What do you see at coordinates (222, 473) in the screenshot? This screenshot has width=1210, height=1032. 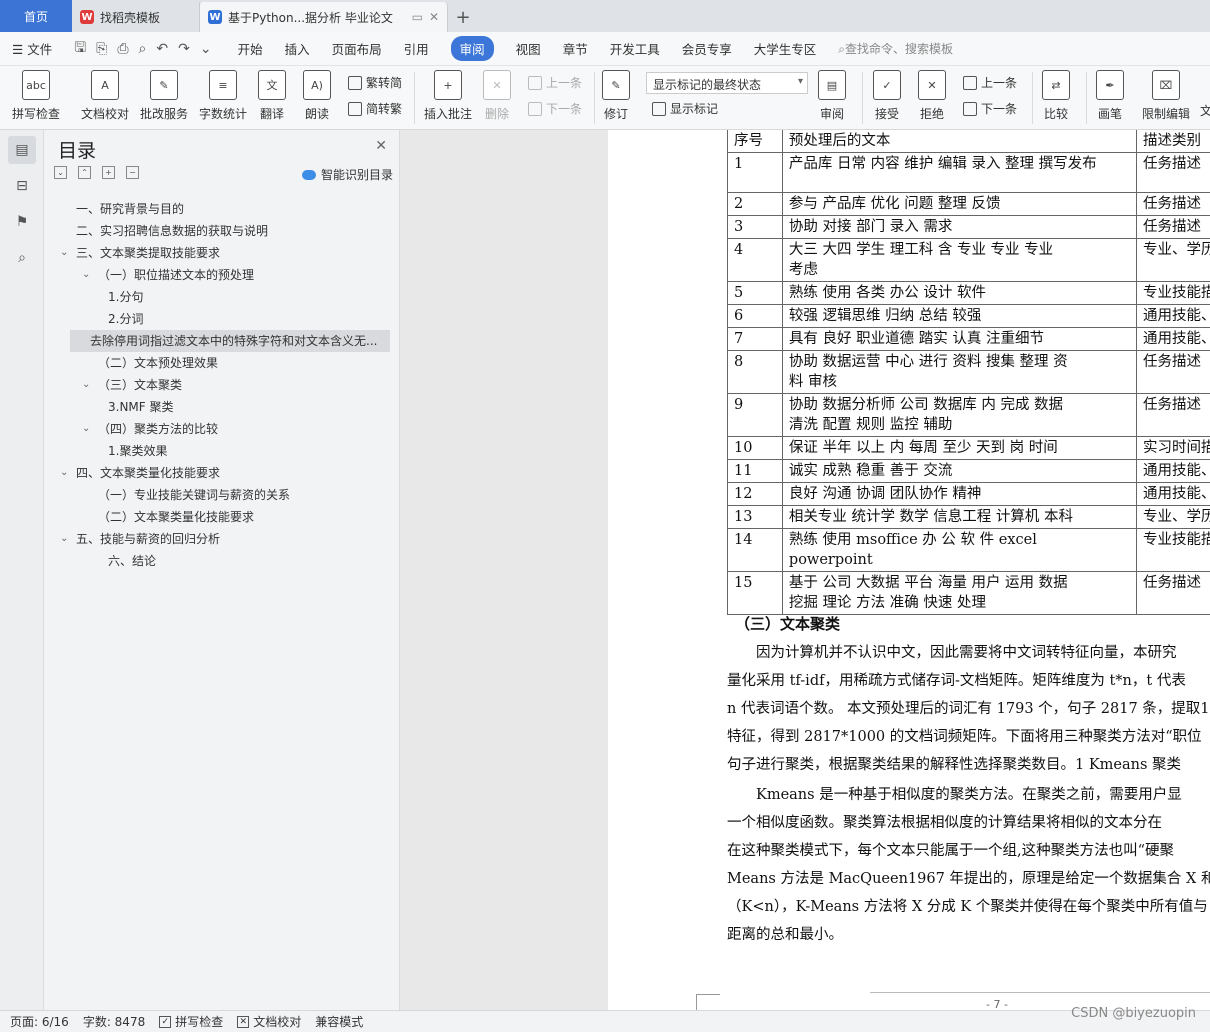 I see `toc-item: ⌄ 四、文本聚类量化技能要求` at bounding box center [222, 473].